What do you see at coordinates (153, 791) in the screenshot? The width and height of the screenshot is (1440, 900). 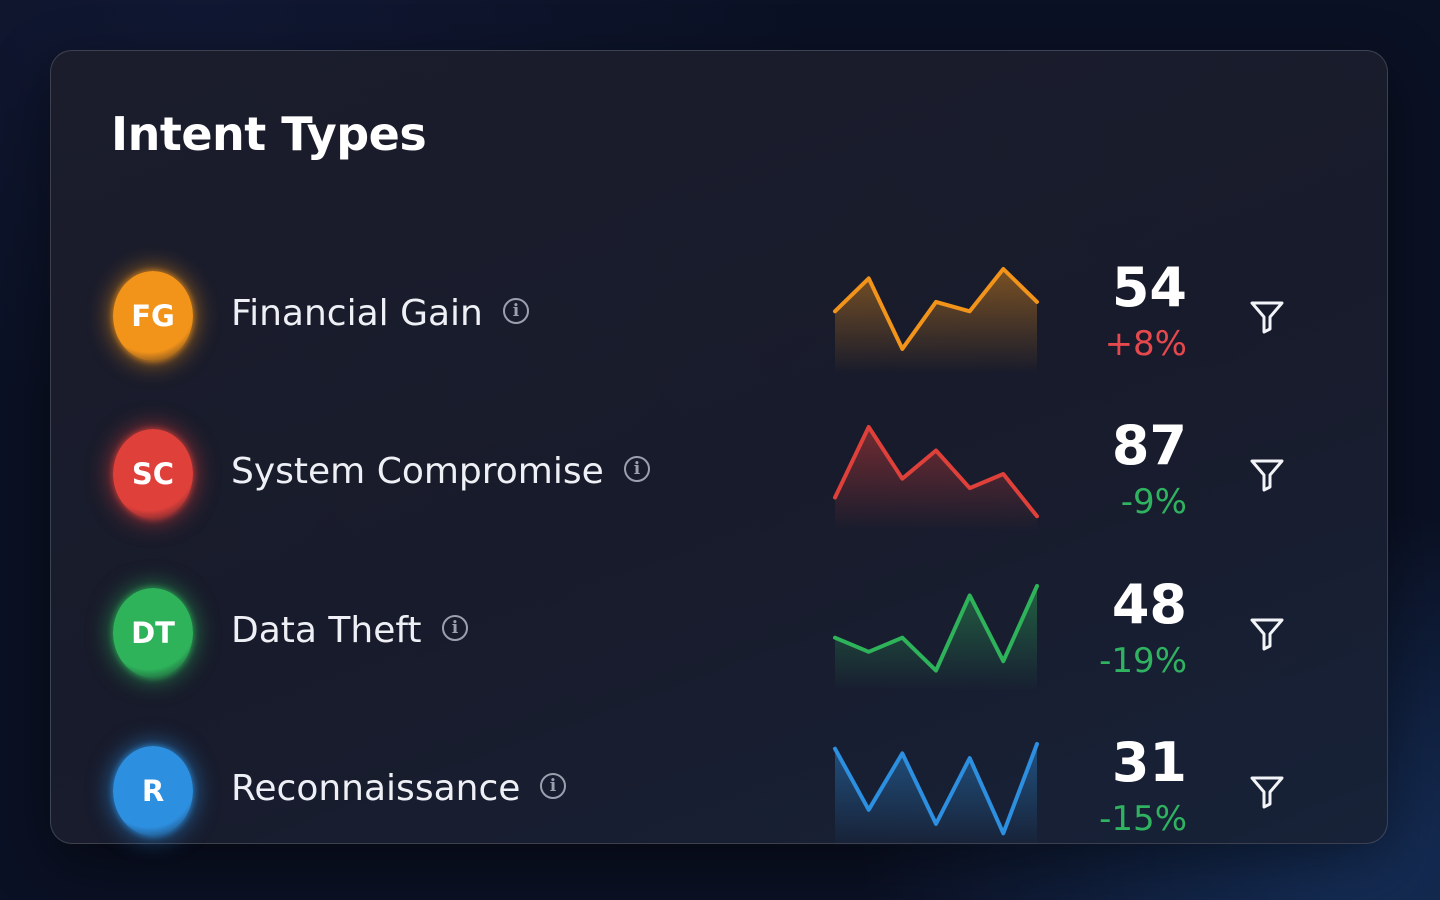 I see `intent-badge: R` at bounding box center [153, 791].